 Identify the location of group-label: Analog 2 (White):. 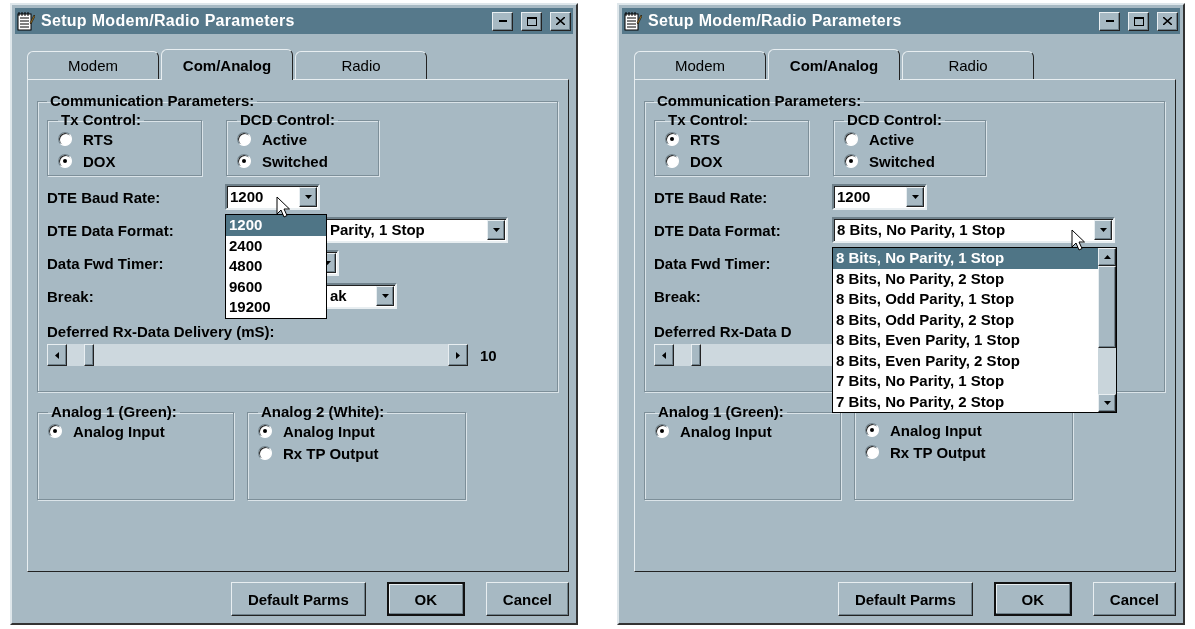
(323, 412).